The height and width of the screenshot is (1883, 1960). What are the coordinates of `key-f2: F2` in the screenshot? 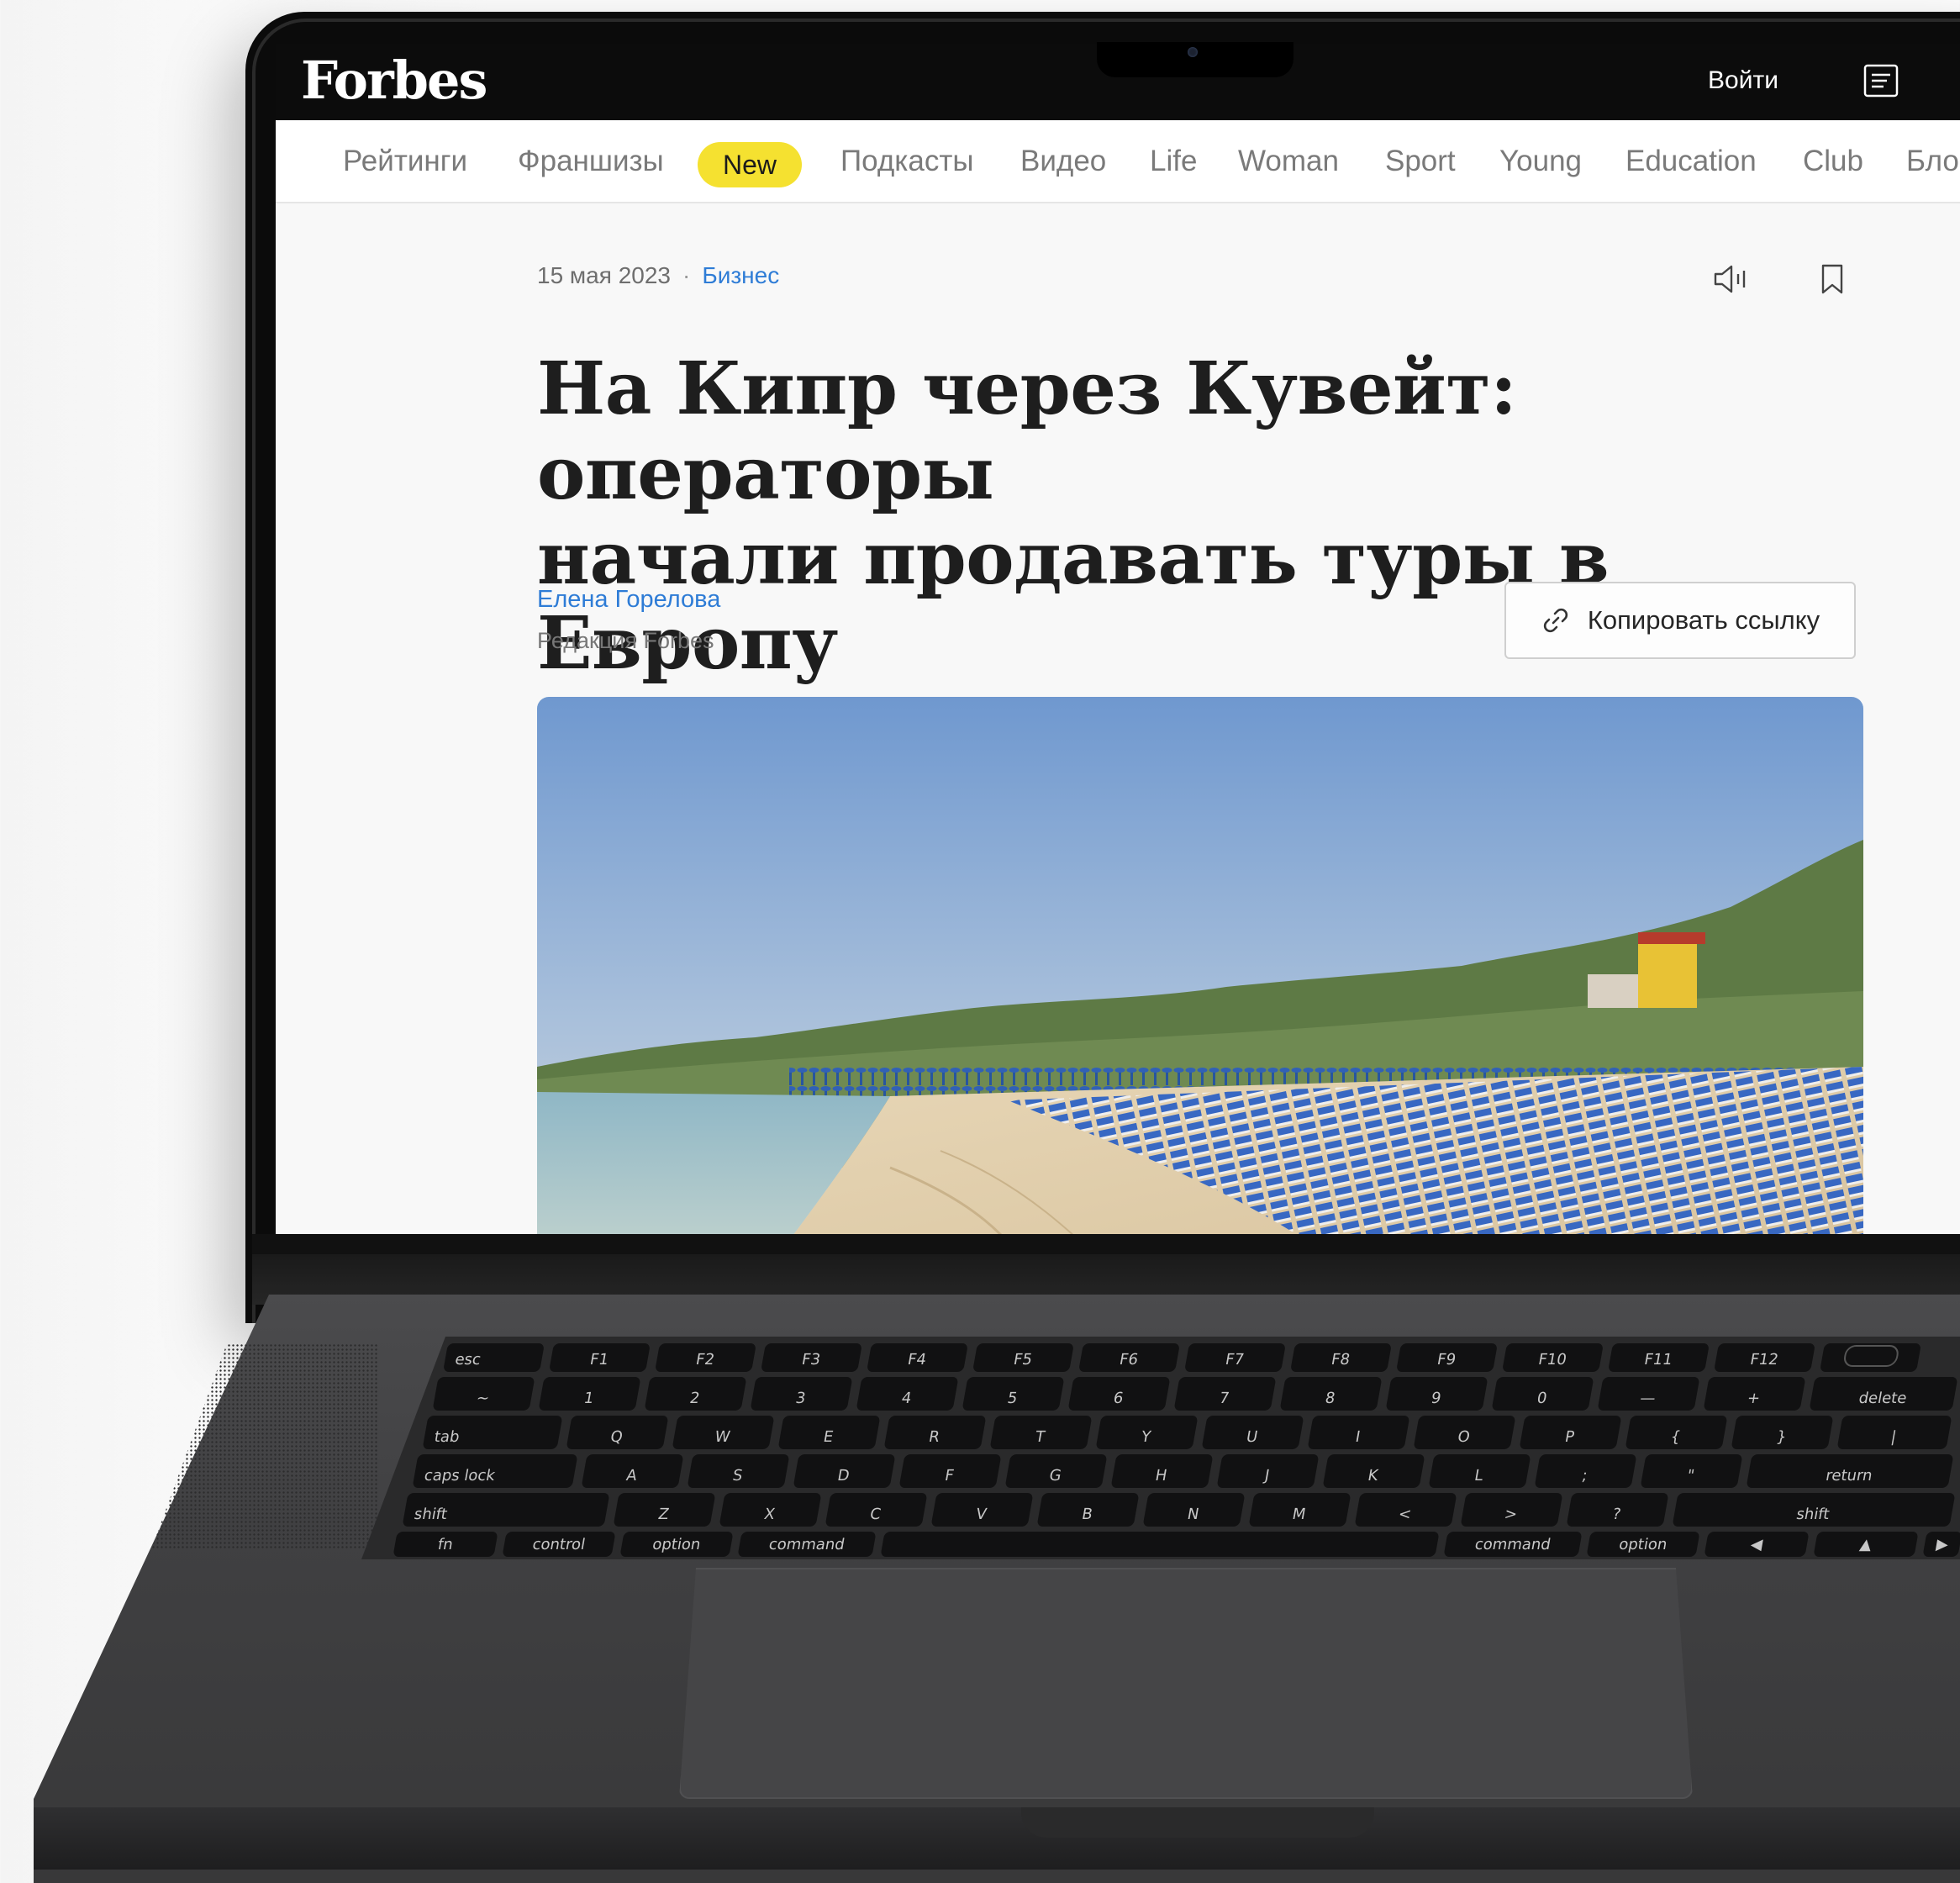 It's located at (705, 1357).